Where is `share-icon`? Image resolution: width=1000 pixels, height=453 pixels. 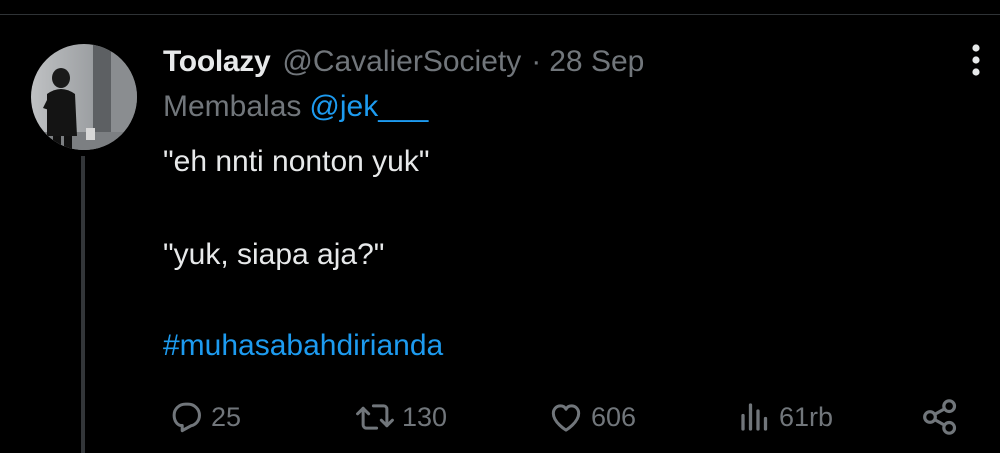 share-icon is located at coordinates (940, 417).